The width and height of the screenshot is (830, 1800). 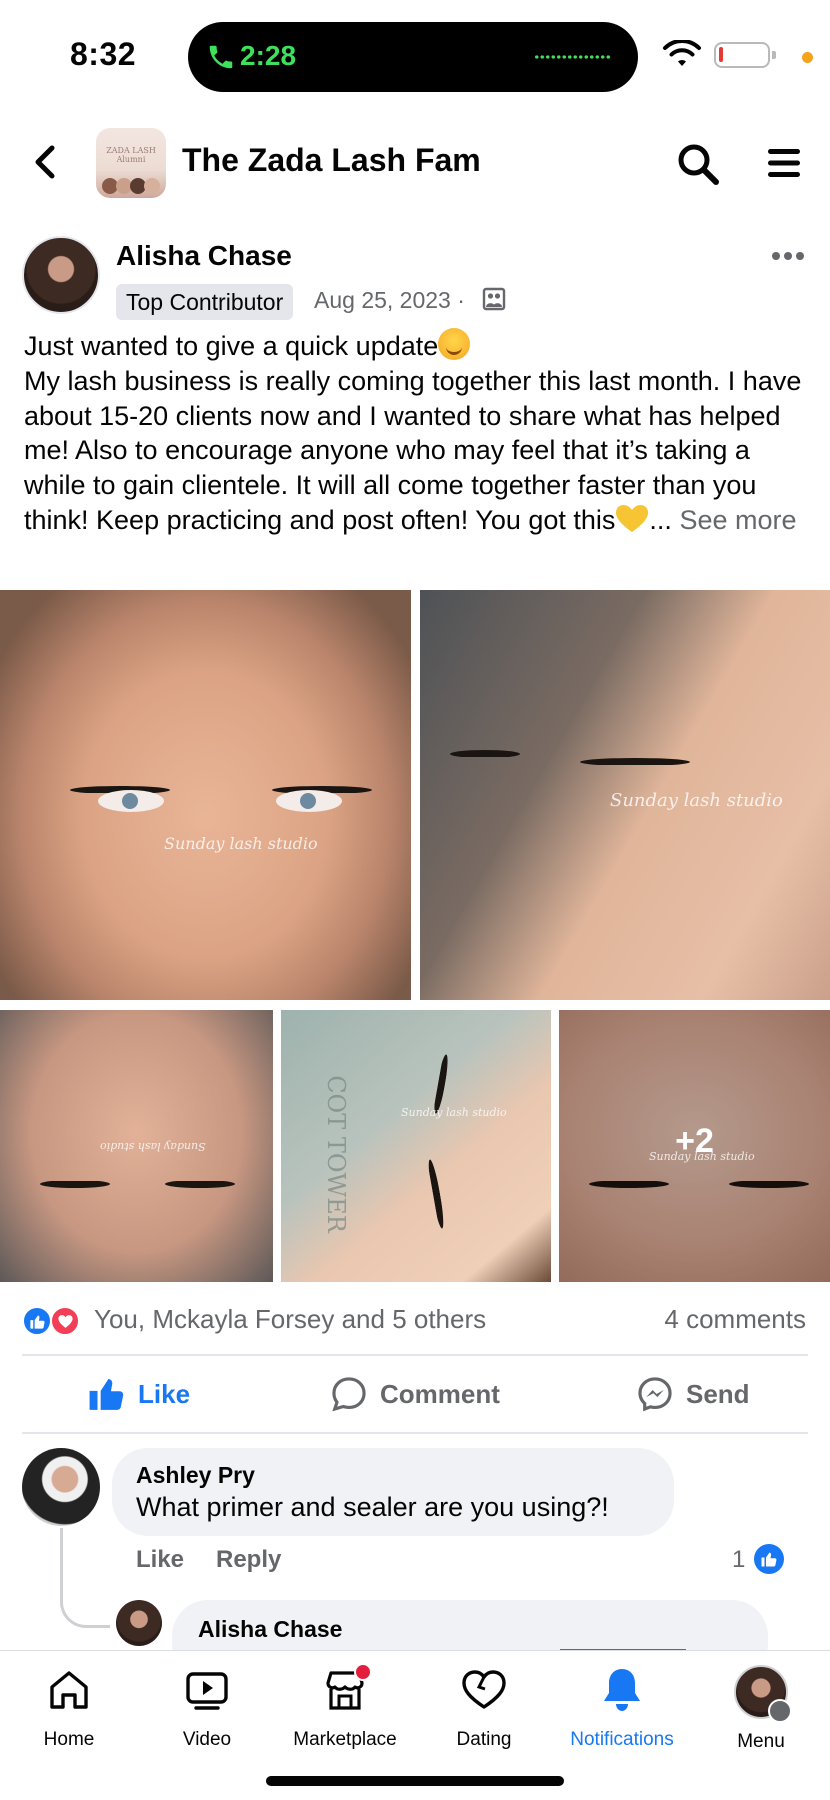 What do you see at coordinates (494, 299) in the screenshot?
I see `group-audience-icon` at bounding box center [494, 299].